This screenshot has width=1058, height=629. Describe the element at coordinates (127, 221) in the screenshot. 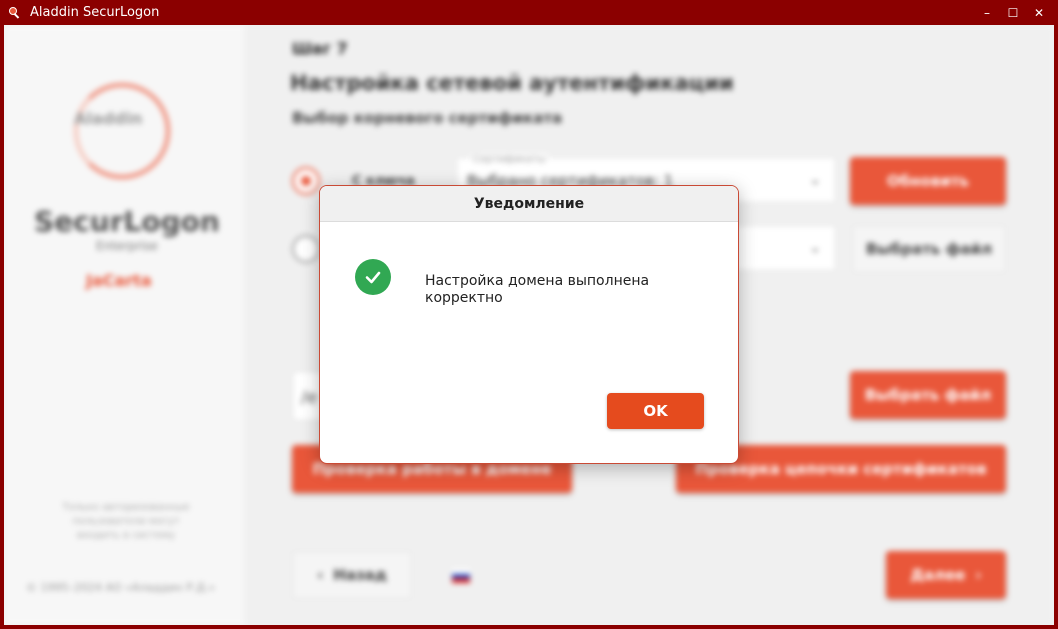

I see `brand-name: SecurLogon` at that location.